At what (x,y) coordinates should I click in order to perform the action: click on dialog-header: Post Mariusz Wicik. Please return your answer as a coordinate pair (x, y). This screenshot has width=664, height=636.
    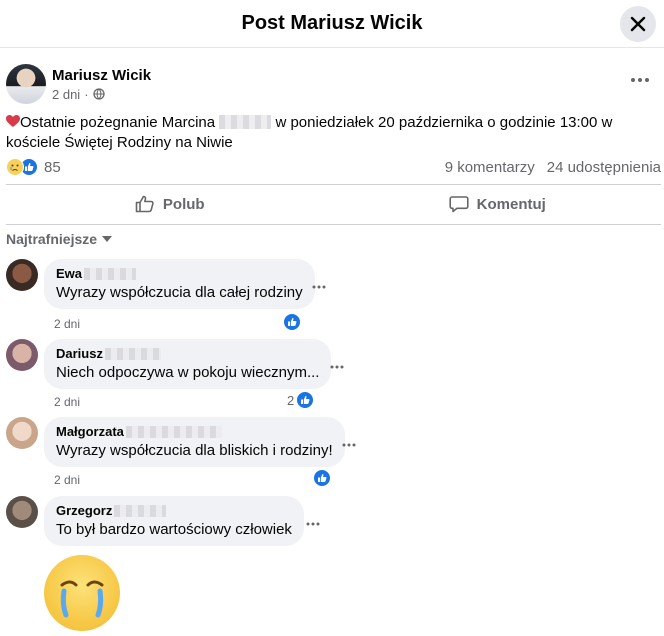
    Looking at the image, I should click on (332, 24).